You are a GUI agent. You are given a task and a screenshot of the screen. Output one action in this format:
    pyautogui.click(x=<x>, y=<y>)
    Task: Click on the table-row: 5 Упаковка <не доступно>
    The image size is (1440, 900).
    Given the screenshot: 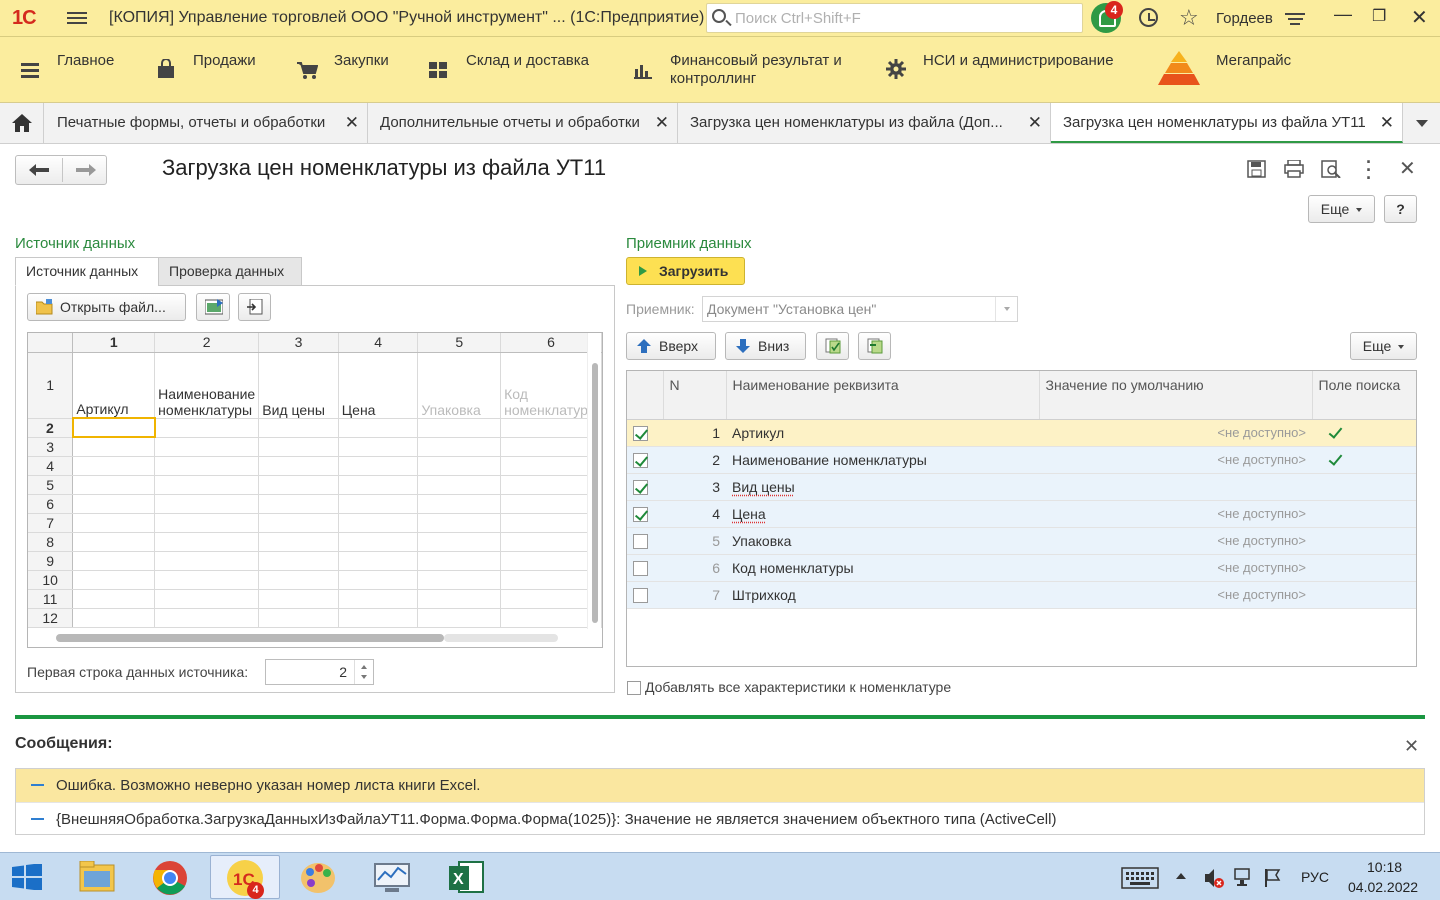 What is the action you would take?
    pyautogui.click(x=1021, y=541)
    